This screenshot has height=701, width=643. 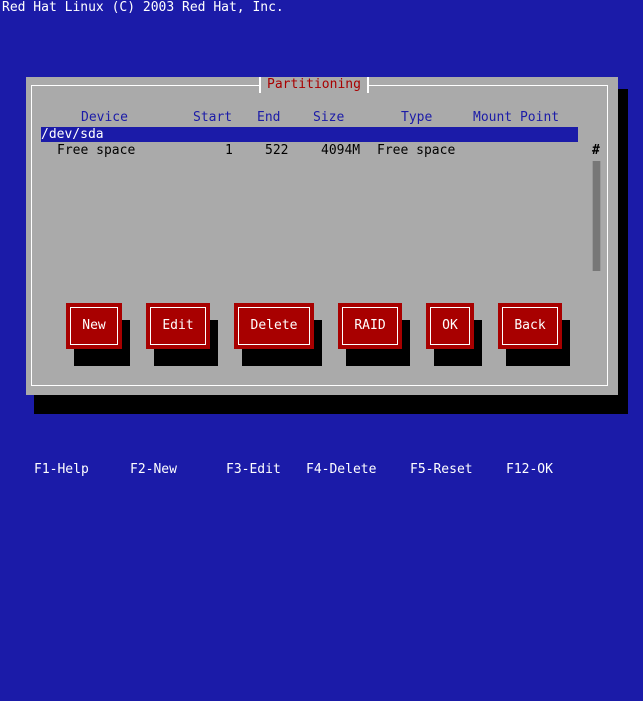 I want to click on scrollbar, so click(x=596, y=216).